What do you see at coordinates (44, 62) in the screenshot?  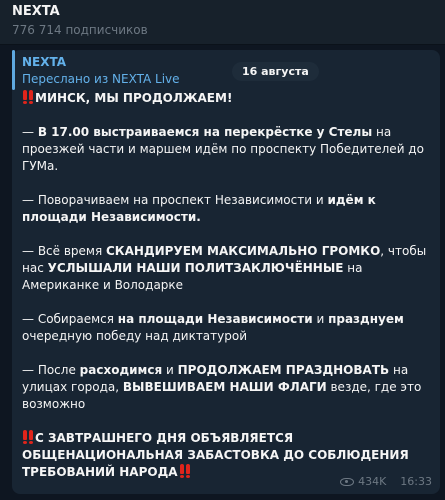 I see `message-author: NEXTA` at bounding box center [44, 62].